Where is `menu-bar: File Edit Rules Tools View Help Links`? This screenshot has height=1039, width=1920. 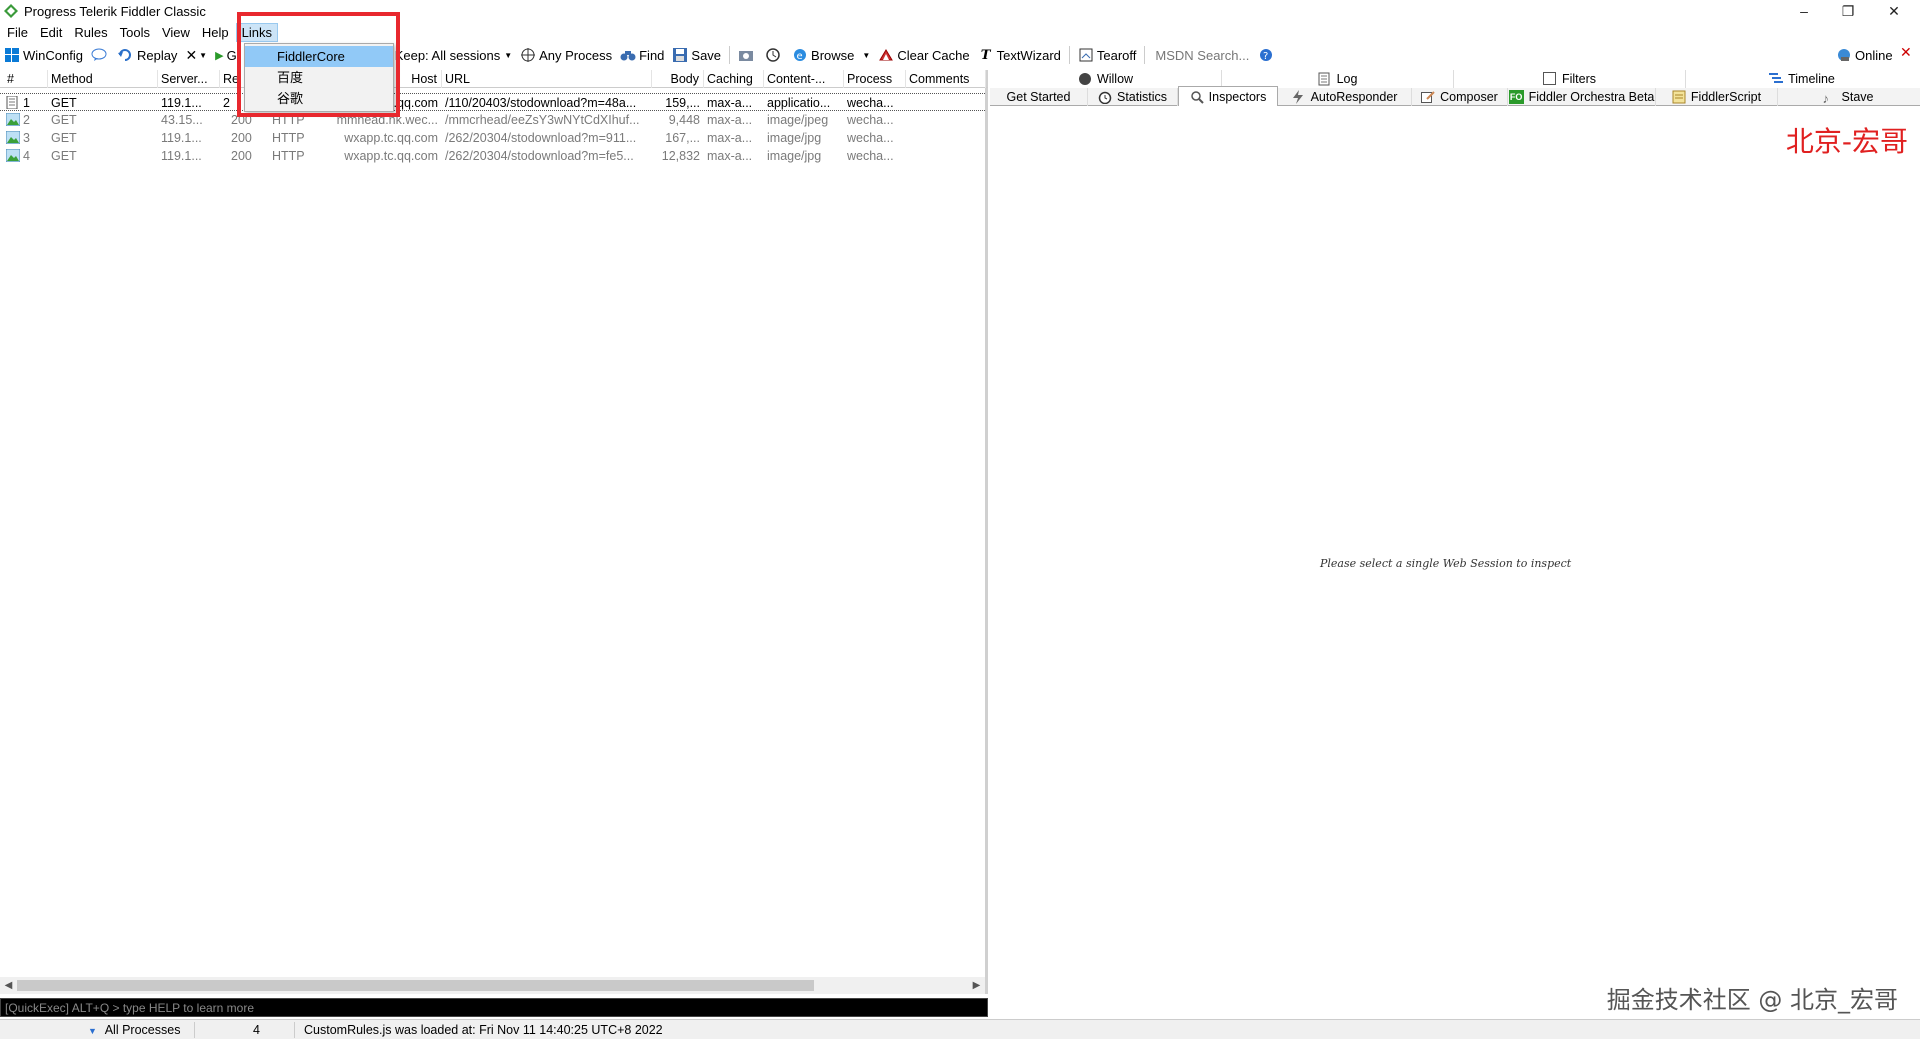
menu-bar: File Edit Rules Tools View Help Links is located at coordinates (139, 32).